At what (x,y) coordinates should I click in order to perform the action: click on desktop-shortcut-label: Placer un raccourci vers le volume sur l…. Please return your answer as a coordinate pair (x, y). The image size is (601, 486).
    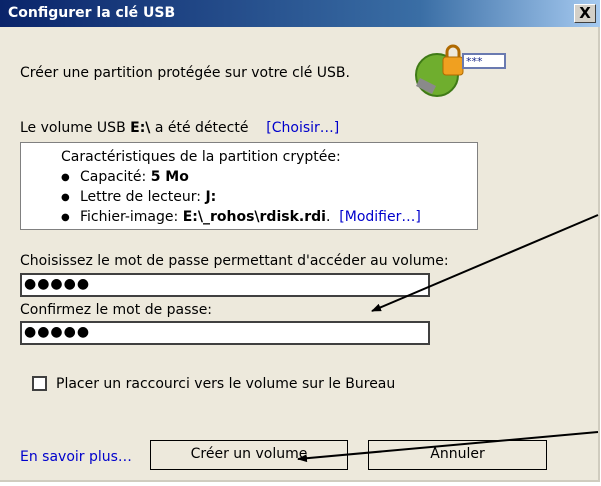
    Looking at the image, I should click on (226, 384).